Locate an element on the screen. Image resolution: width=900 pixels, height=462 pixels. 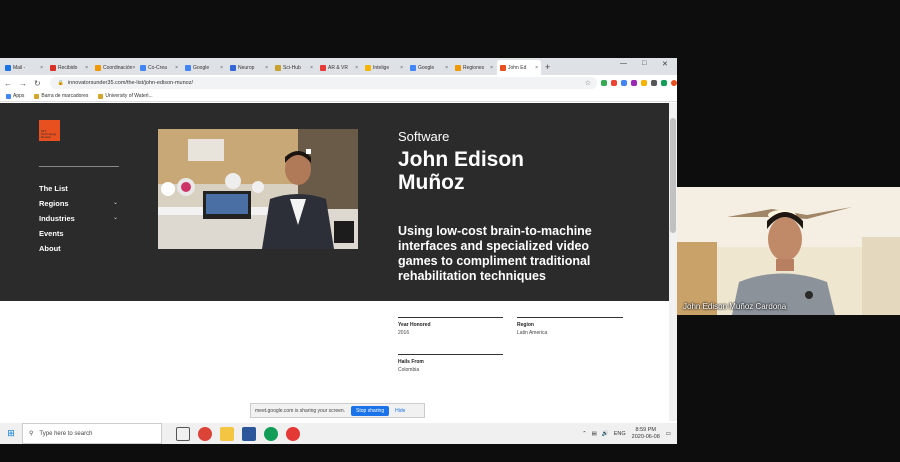
maximize-icon: □ is located at coordinates (644, 63).